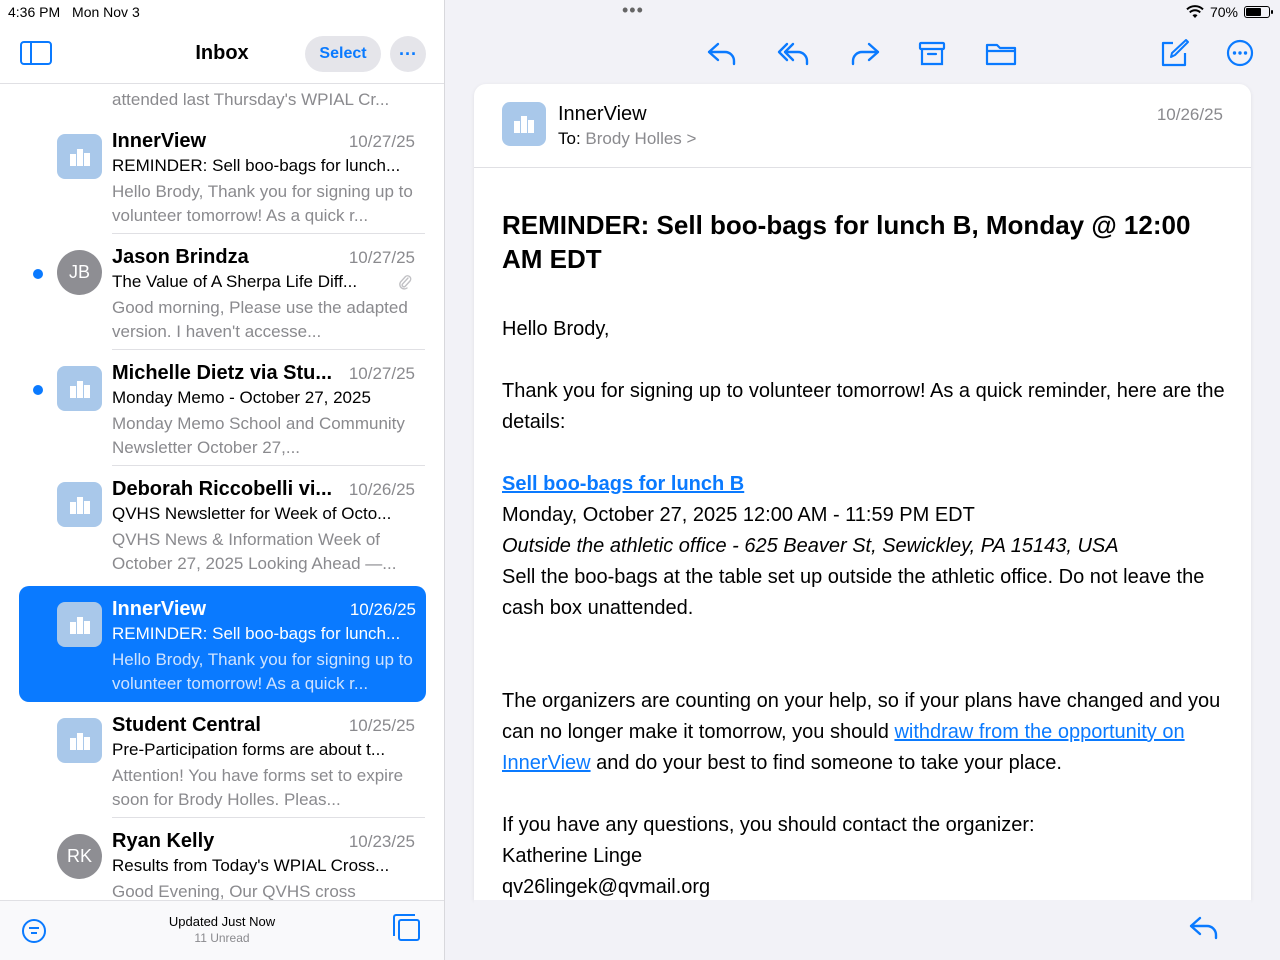 The height and width of the screenshot is (960, 1280). I want to click on message-footer, so click(862, 930).